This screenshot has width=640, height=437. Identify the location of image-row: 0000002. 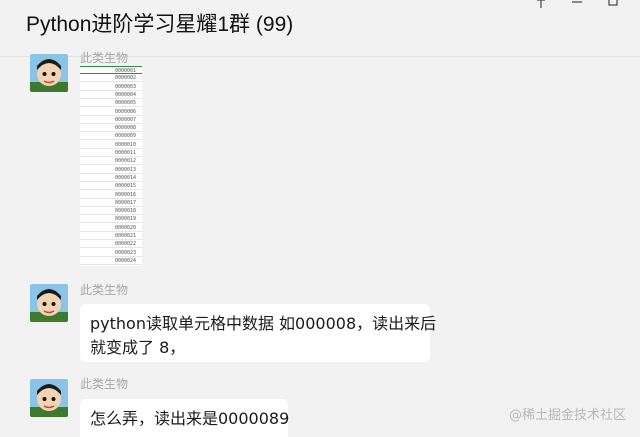
(111, 78).